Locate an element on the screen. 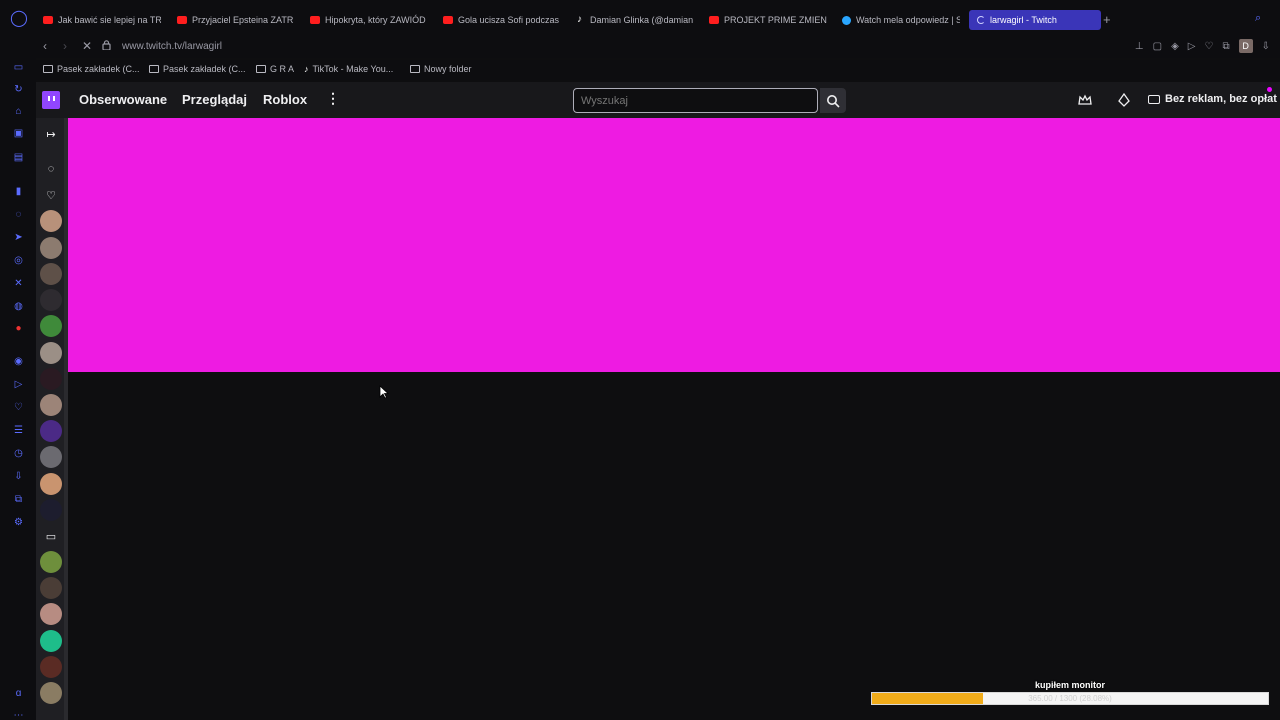  aria-icon: ▭ is located at coordinates (18, 68).